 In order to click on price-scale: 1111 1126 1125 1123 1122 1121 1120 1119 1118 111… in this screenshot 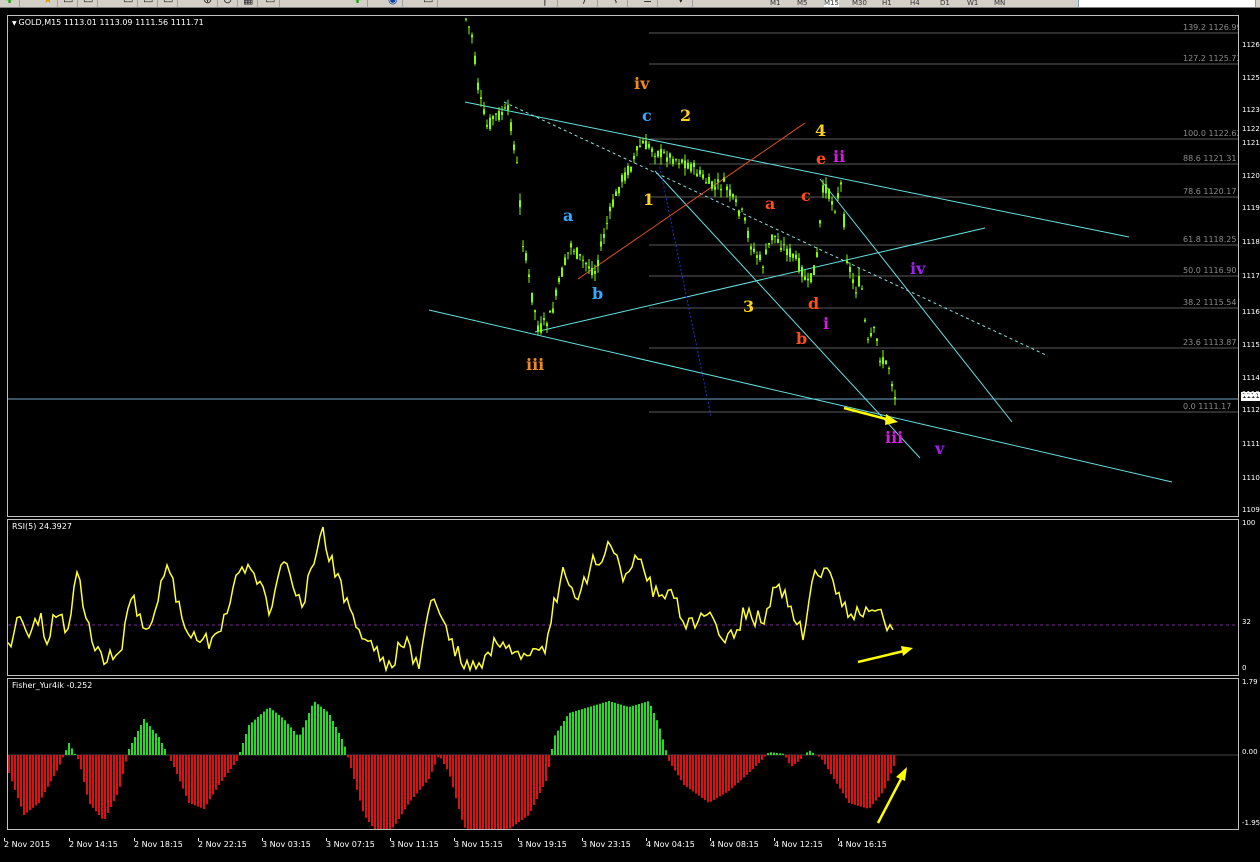, I will do `click(1250, 266)`.